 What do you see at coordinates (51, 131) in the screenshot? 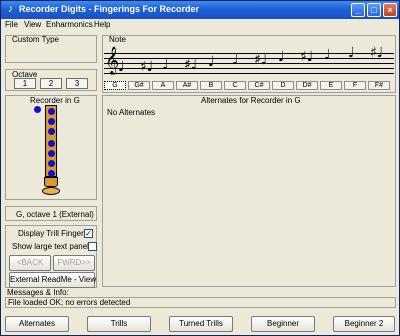
I see `finger-hole-3-icon` at bounding box center [51, 131].